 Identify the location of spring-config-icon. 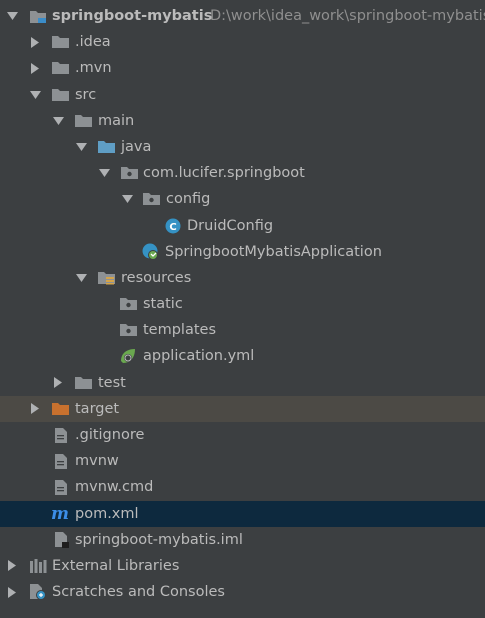
(128, 356).